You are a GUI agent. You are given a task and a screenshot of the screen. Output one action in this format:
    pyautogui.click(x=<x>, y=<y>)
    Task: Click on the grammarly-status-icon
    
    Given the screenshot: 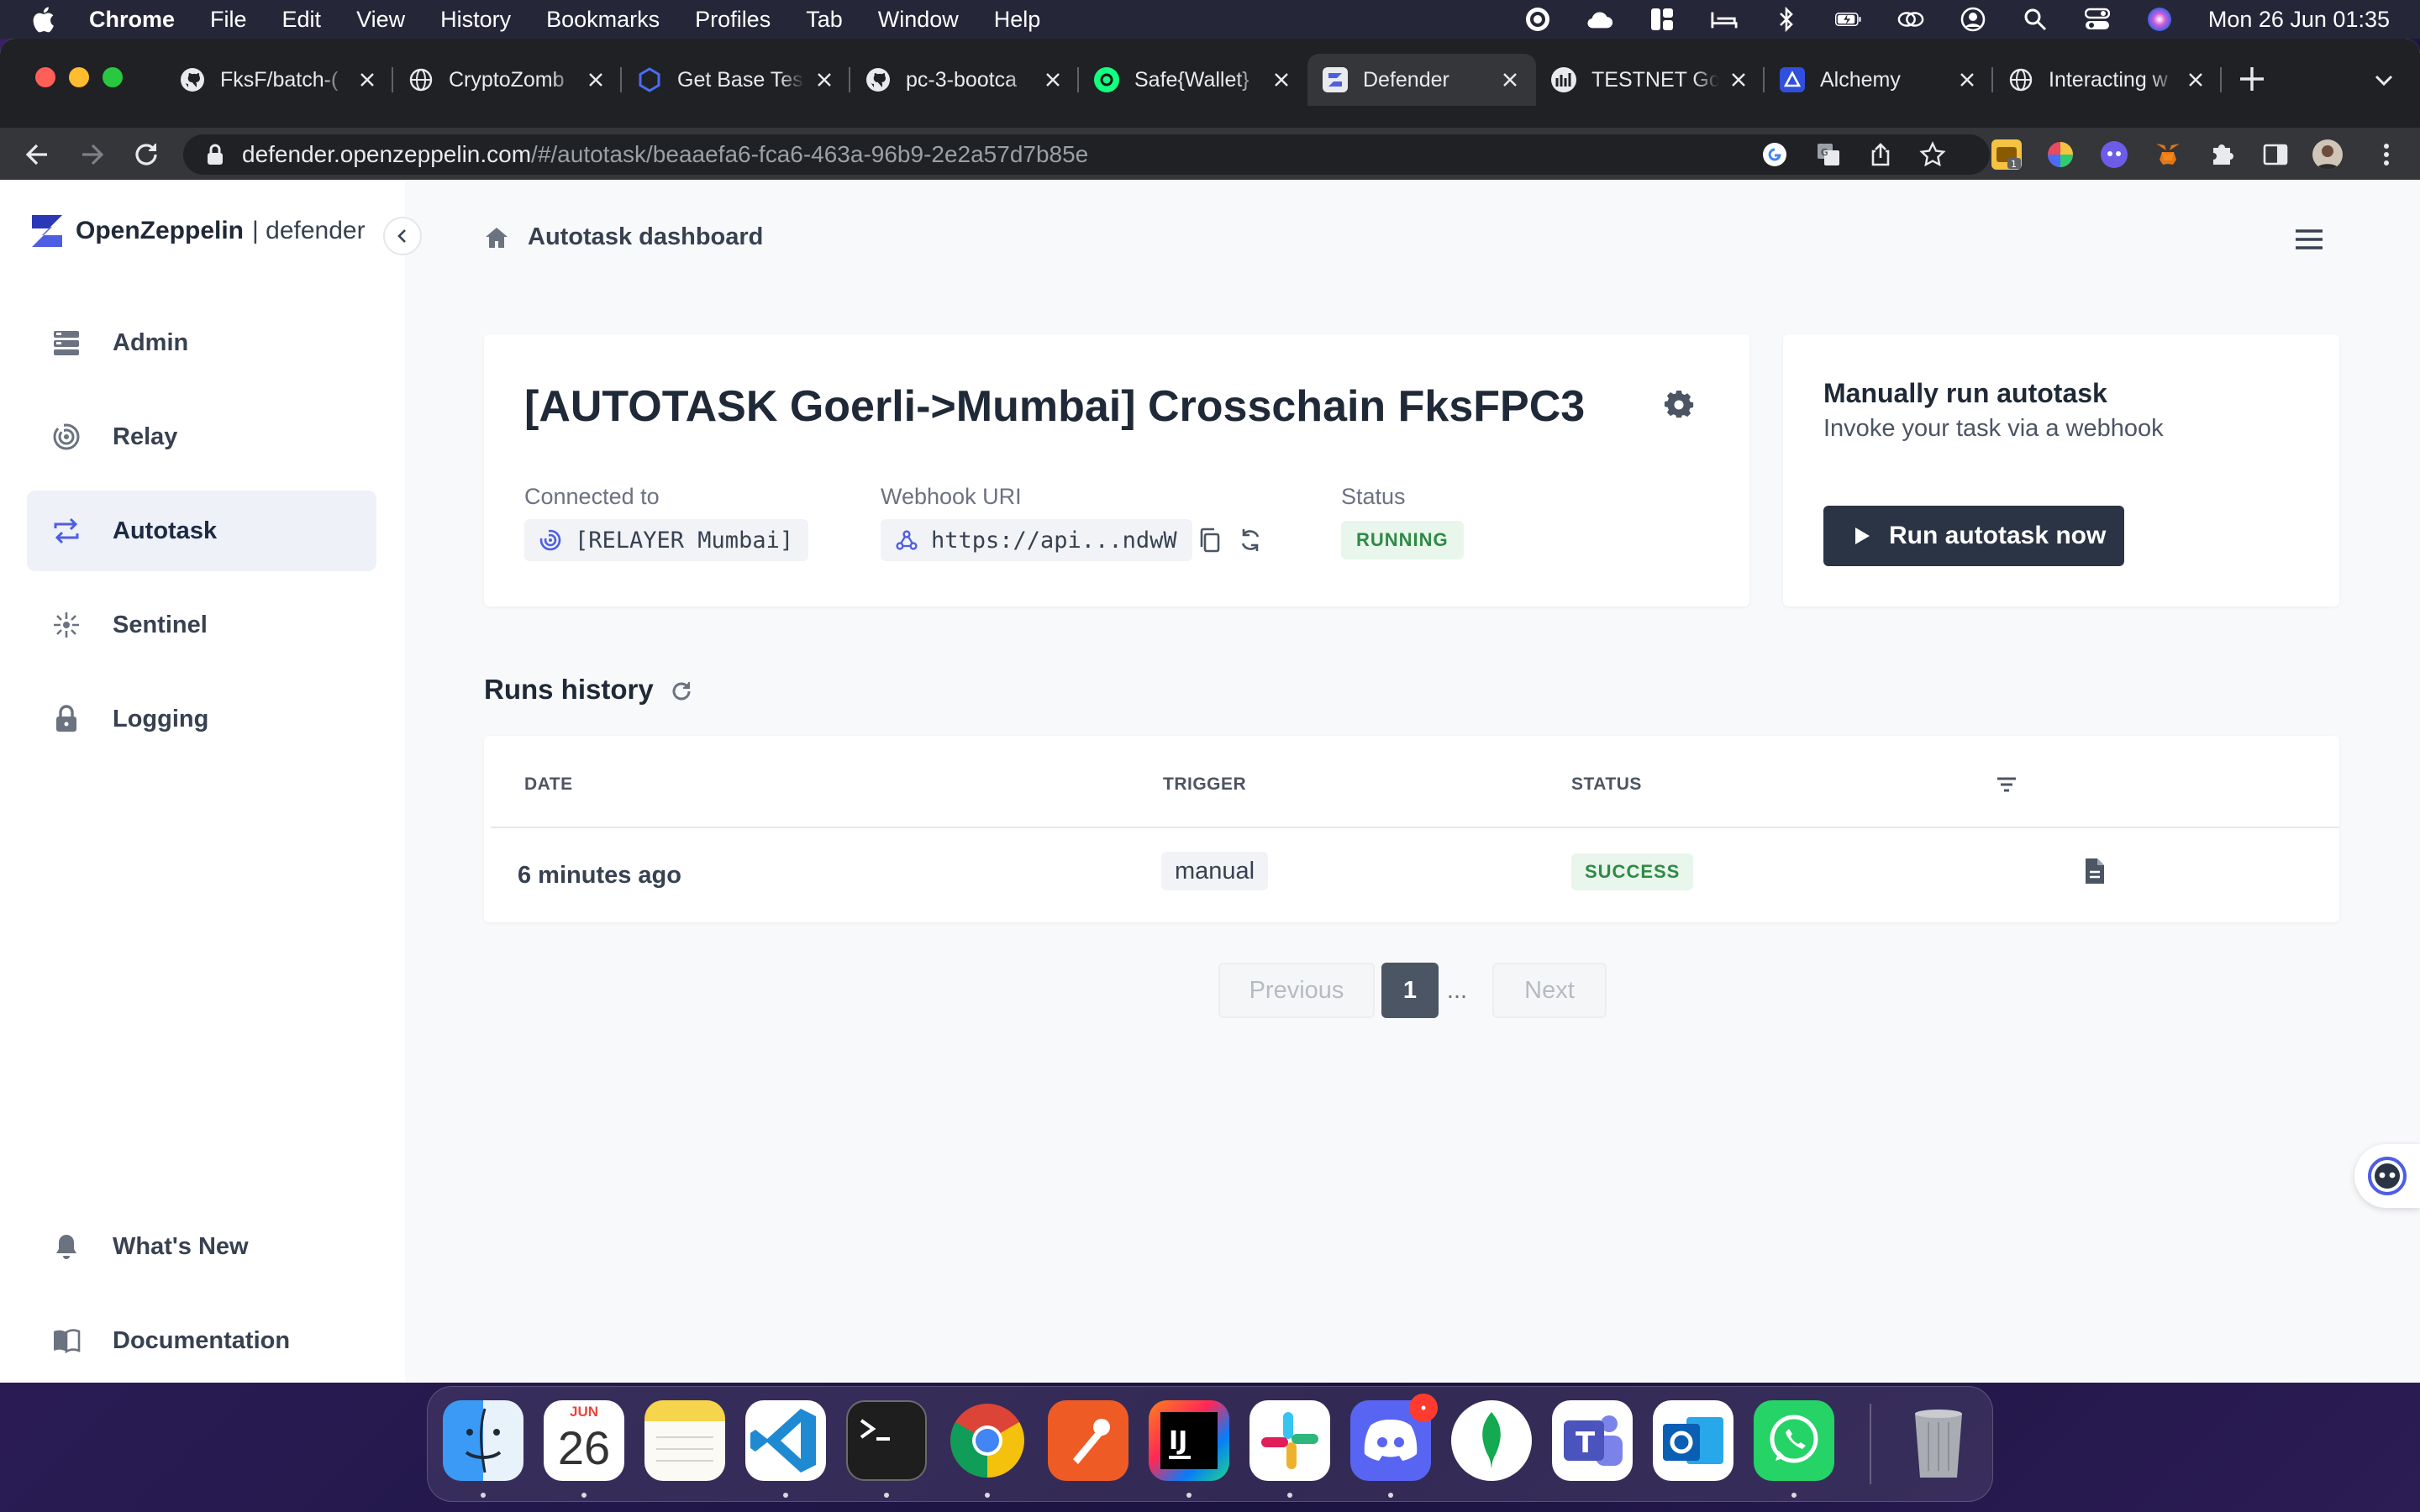 What is the action you would take?
    pyautogui.click(x=1537, y=19)
    